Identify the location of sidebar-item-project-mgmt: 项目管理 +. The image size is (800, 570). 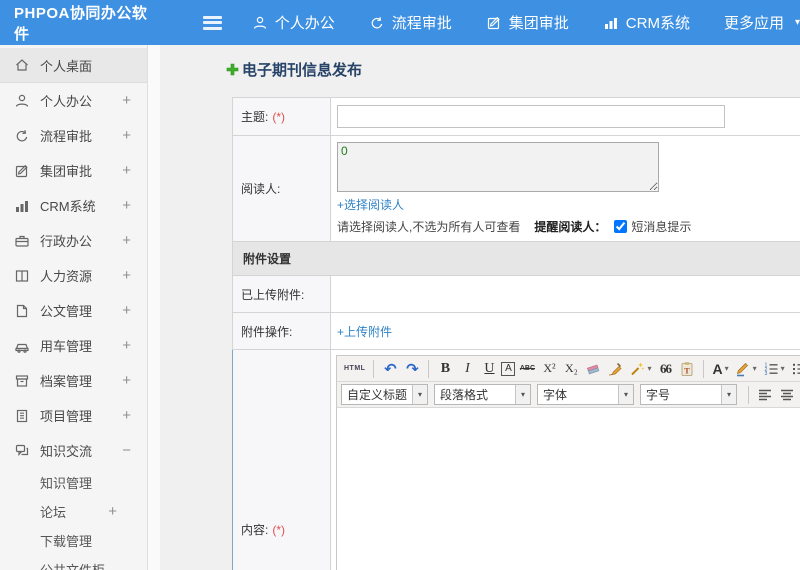
(73, 415).